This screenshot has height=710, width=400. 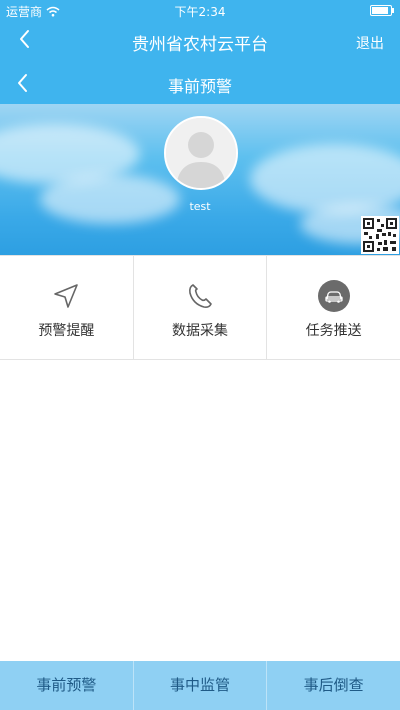 I want to click on page-title: 事前预警, so click(x=199, y=86).